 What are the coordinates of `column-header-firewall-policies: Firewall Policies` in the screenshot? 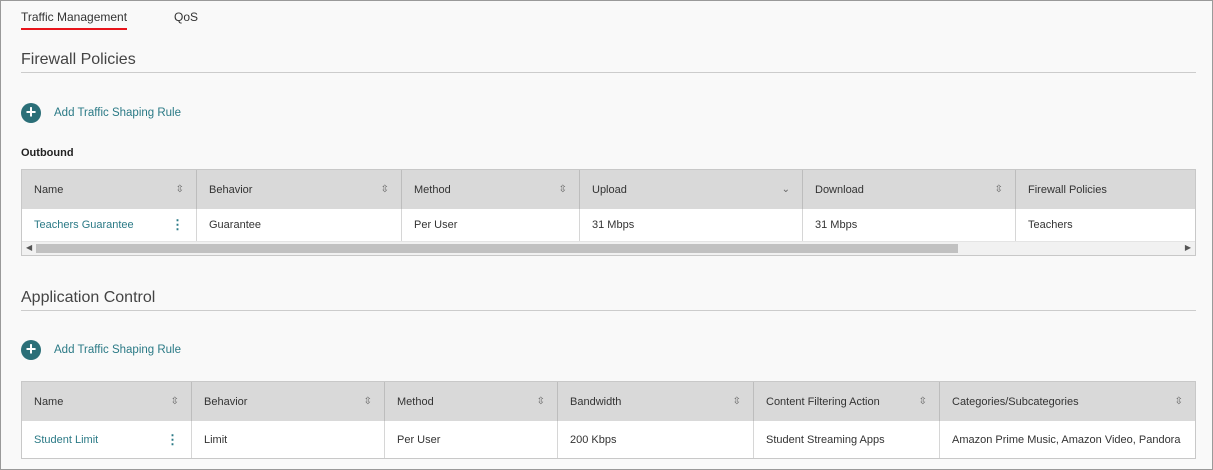 It's located at (1105, 189).